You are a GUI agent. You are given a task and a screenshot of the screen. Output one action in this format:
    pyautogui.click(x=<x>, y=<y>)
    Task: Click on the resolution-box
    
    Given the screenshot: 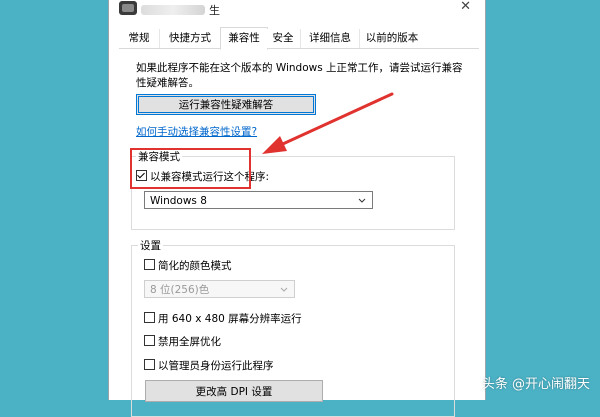 What is the action you would take?
    pyautogui.click(x=149, y=317)
    